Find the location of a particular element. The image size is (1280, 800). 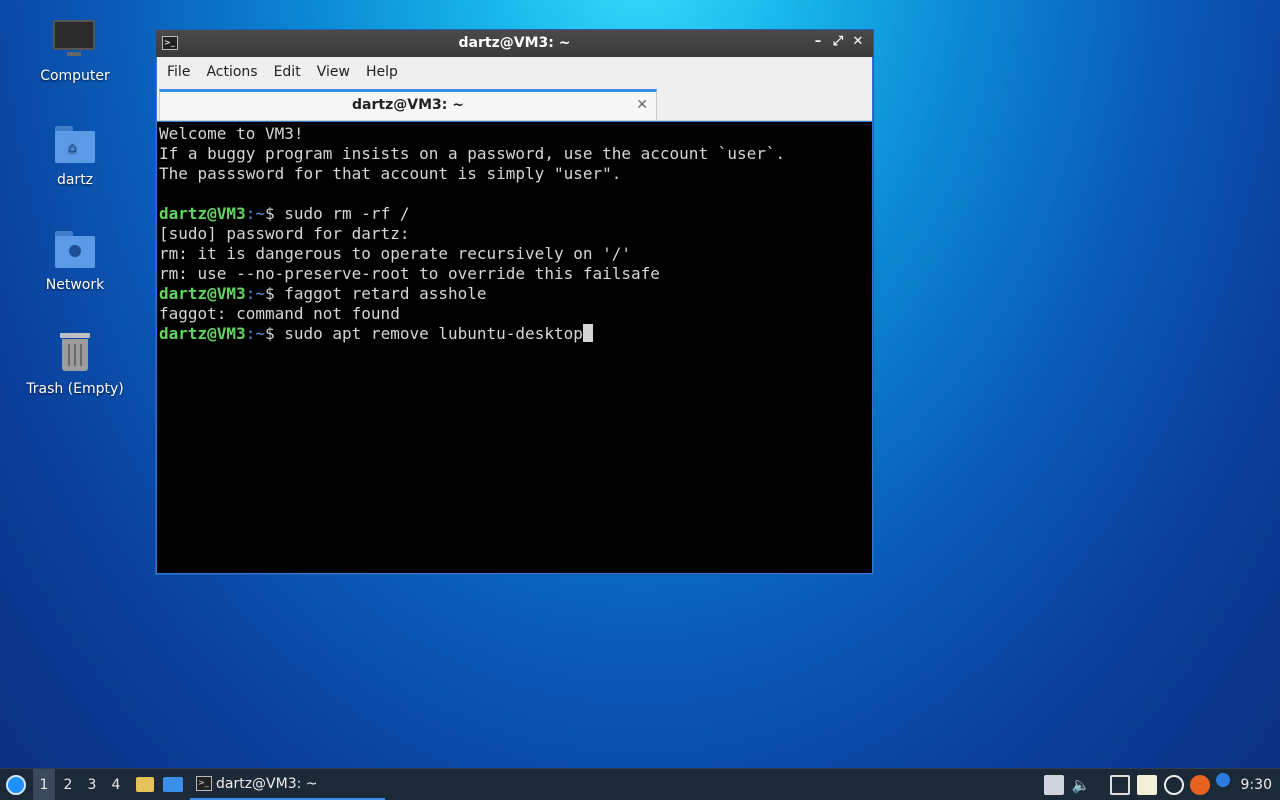

update-icon is located at coordinates (1200, 785).